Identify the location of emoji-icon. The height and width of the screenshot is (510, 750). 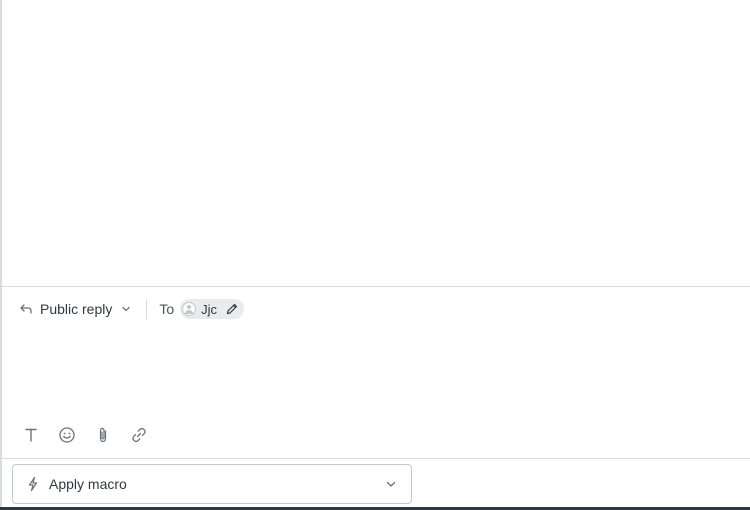
(67, 435).